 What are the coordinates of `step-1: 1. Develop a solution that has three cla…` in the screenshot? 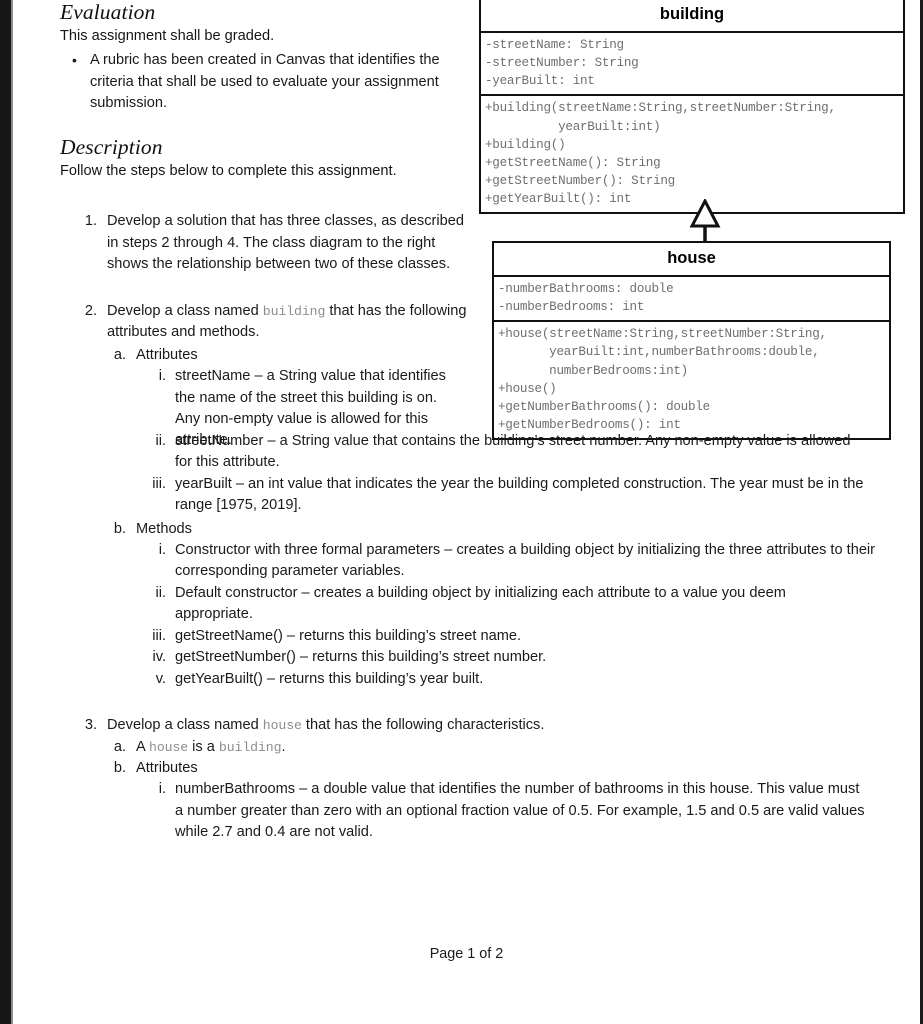 It's located at (491, 243).